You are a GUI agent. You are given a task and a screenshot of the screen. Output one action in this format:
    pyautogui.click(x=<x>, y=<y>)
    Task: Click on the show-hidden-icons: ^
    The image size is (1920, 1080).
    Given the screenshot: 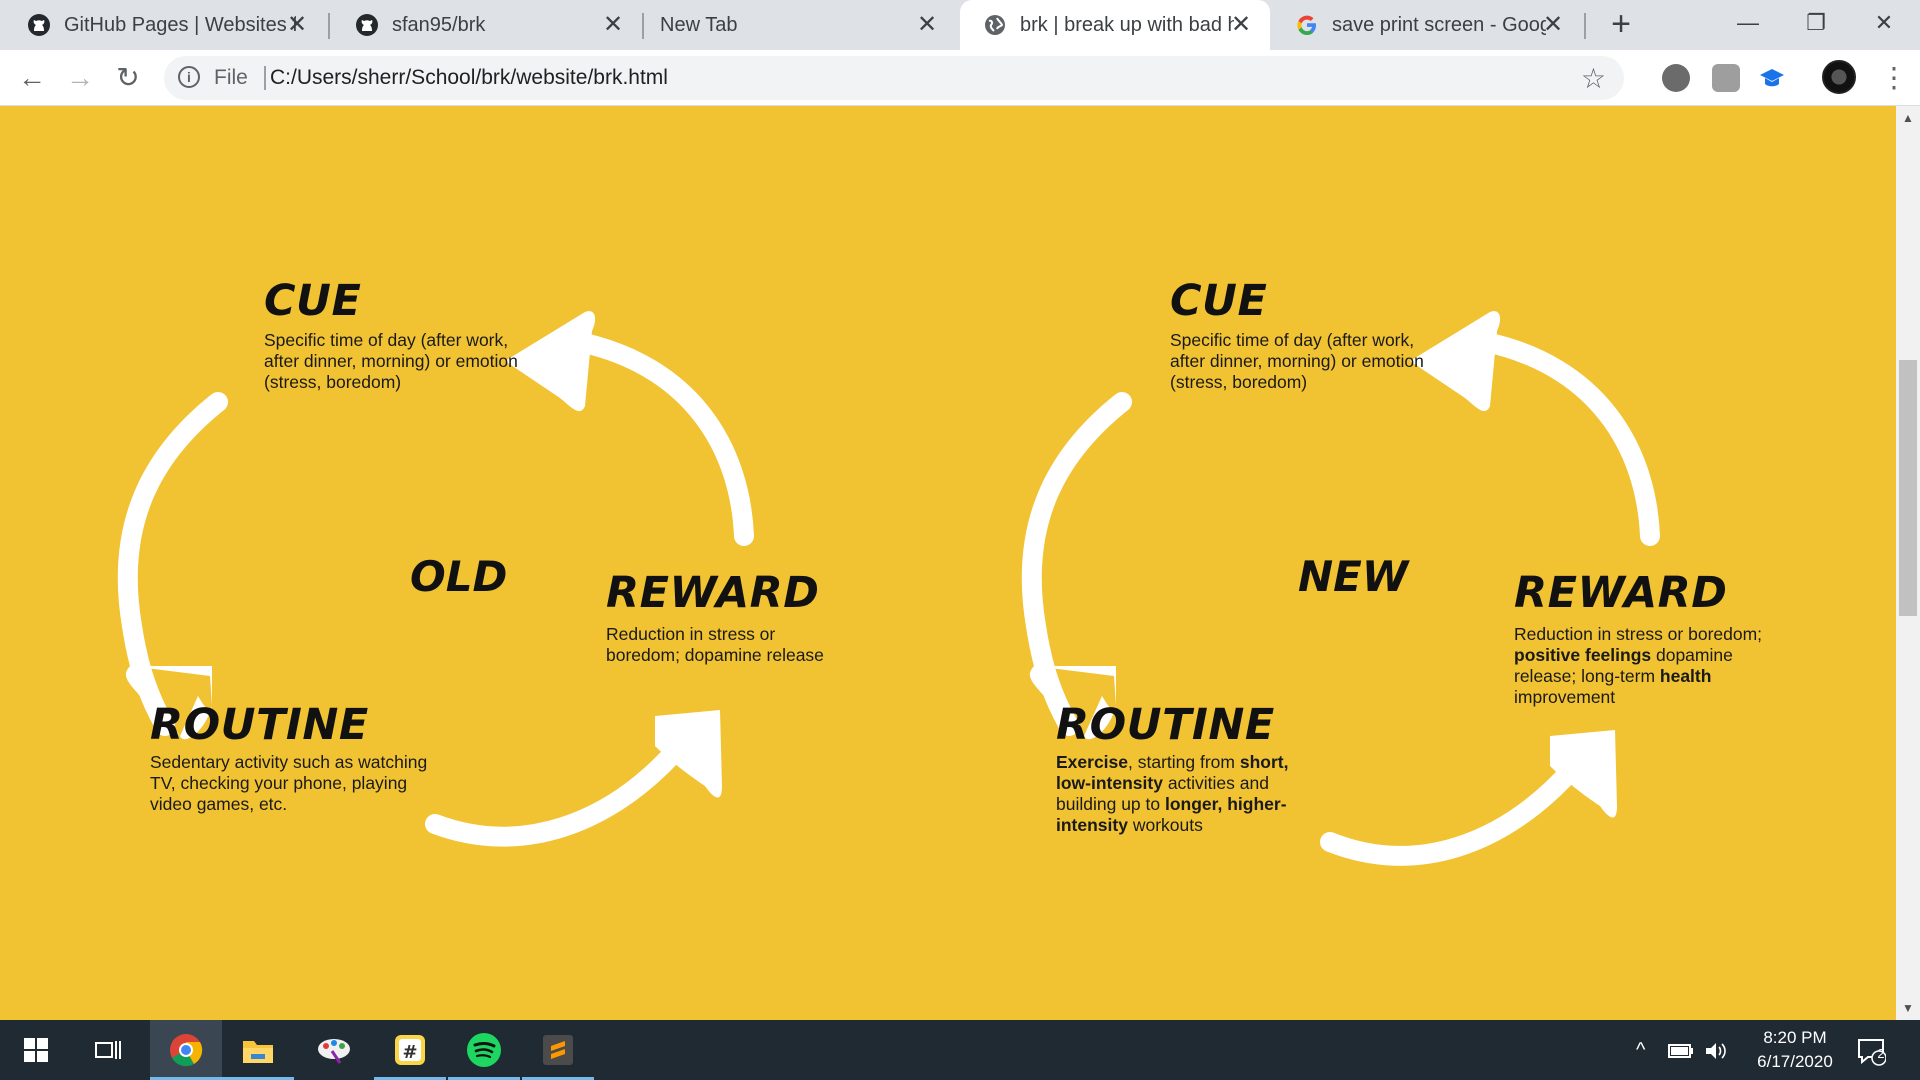 What is the action you would take?
    pyautogui.click(x=1640, y=1050)
    